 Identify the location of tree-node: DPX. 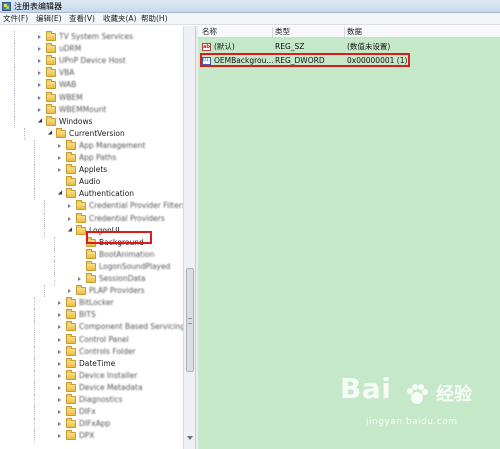
(91, 436).